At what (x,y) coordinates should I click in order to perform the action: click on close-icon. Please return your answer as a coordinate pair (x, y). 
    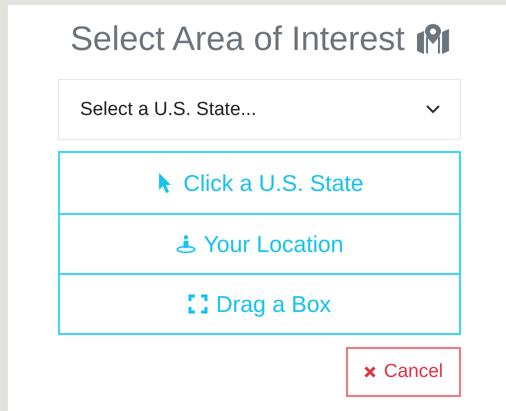
    Looking at the image, I should click on (370, 372).